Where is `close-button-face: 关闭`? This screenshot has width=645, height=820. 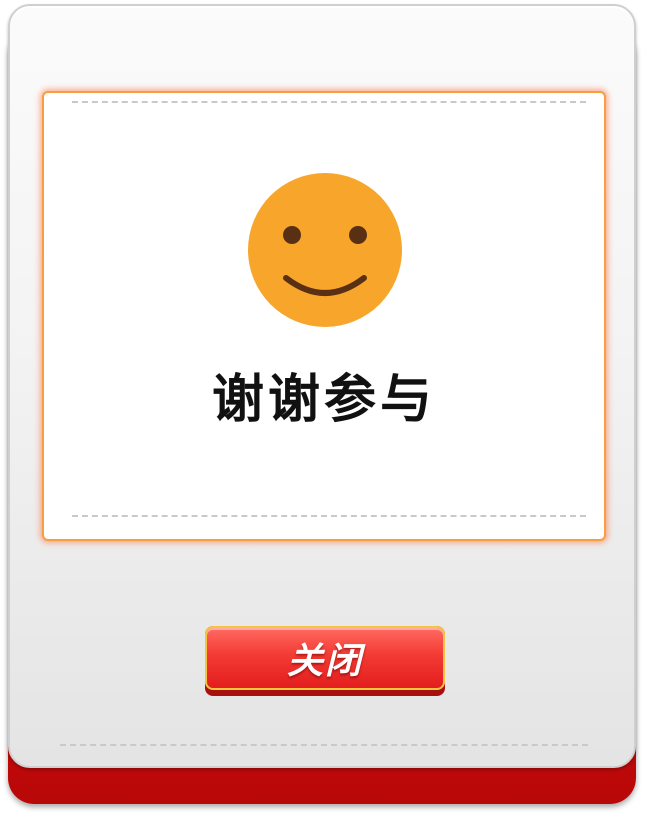 close-button-face: 关闭 is located at coordinates (325, 658).